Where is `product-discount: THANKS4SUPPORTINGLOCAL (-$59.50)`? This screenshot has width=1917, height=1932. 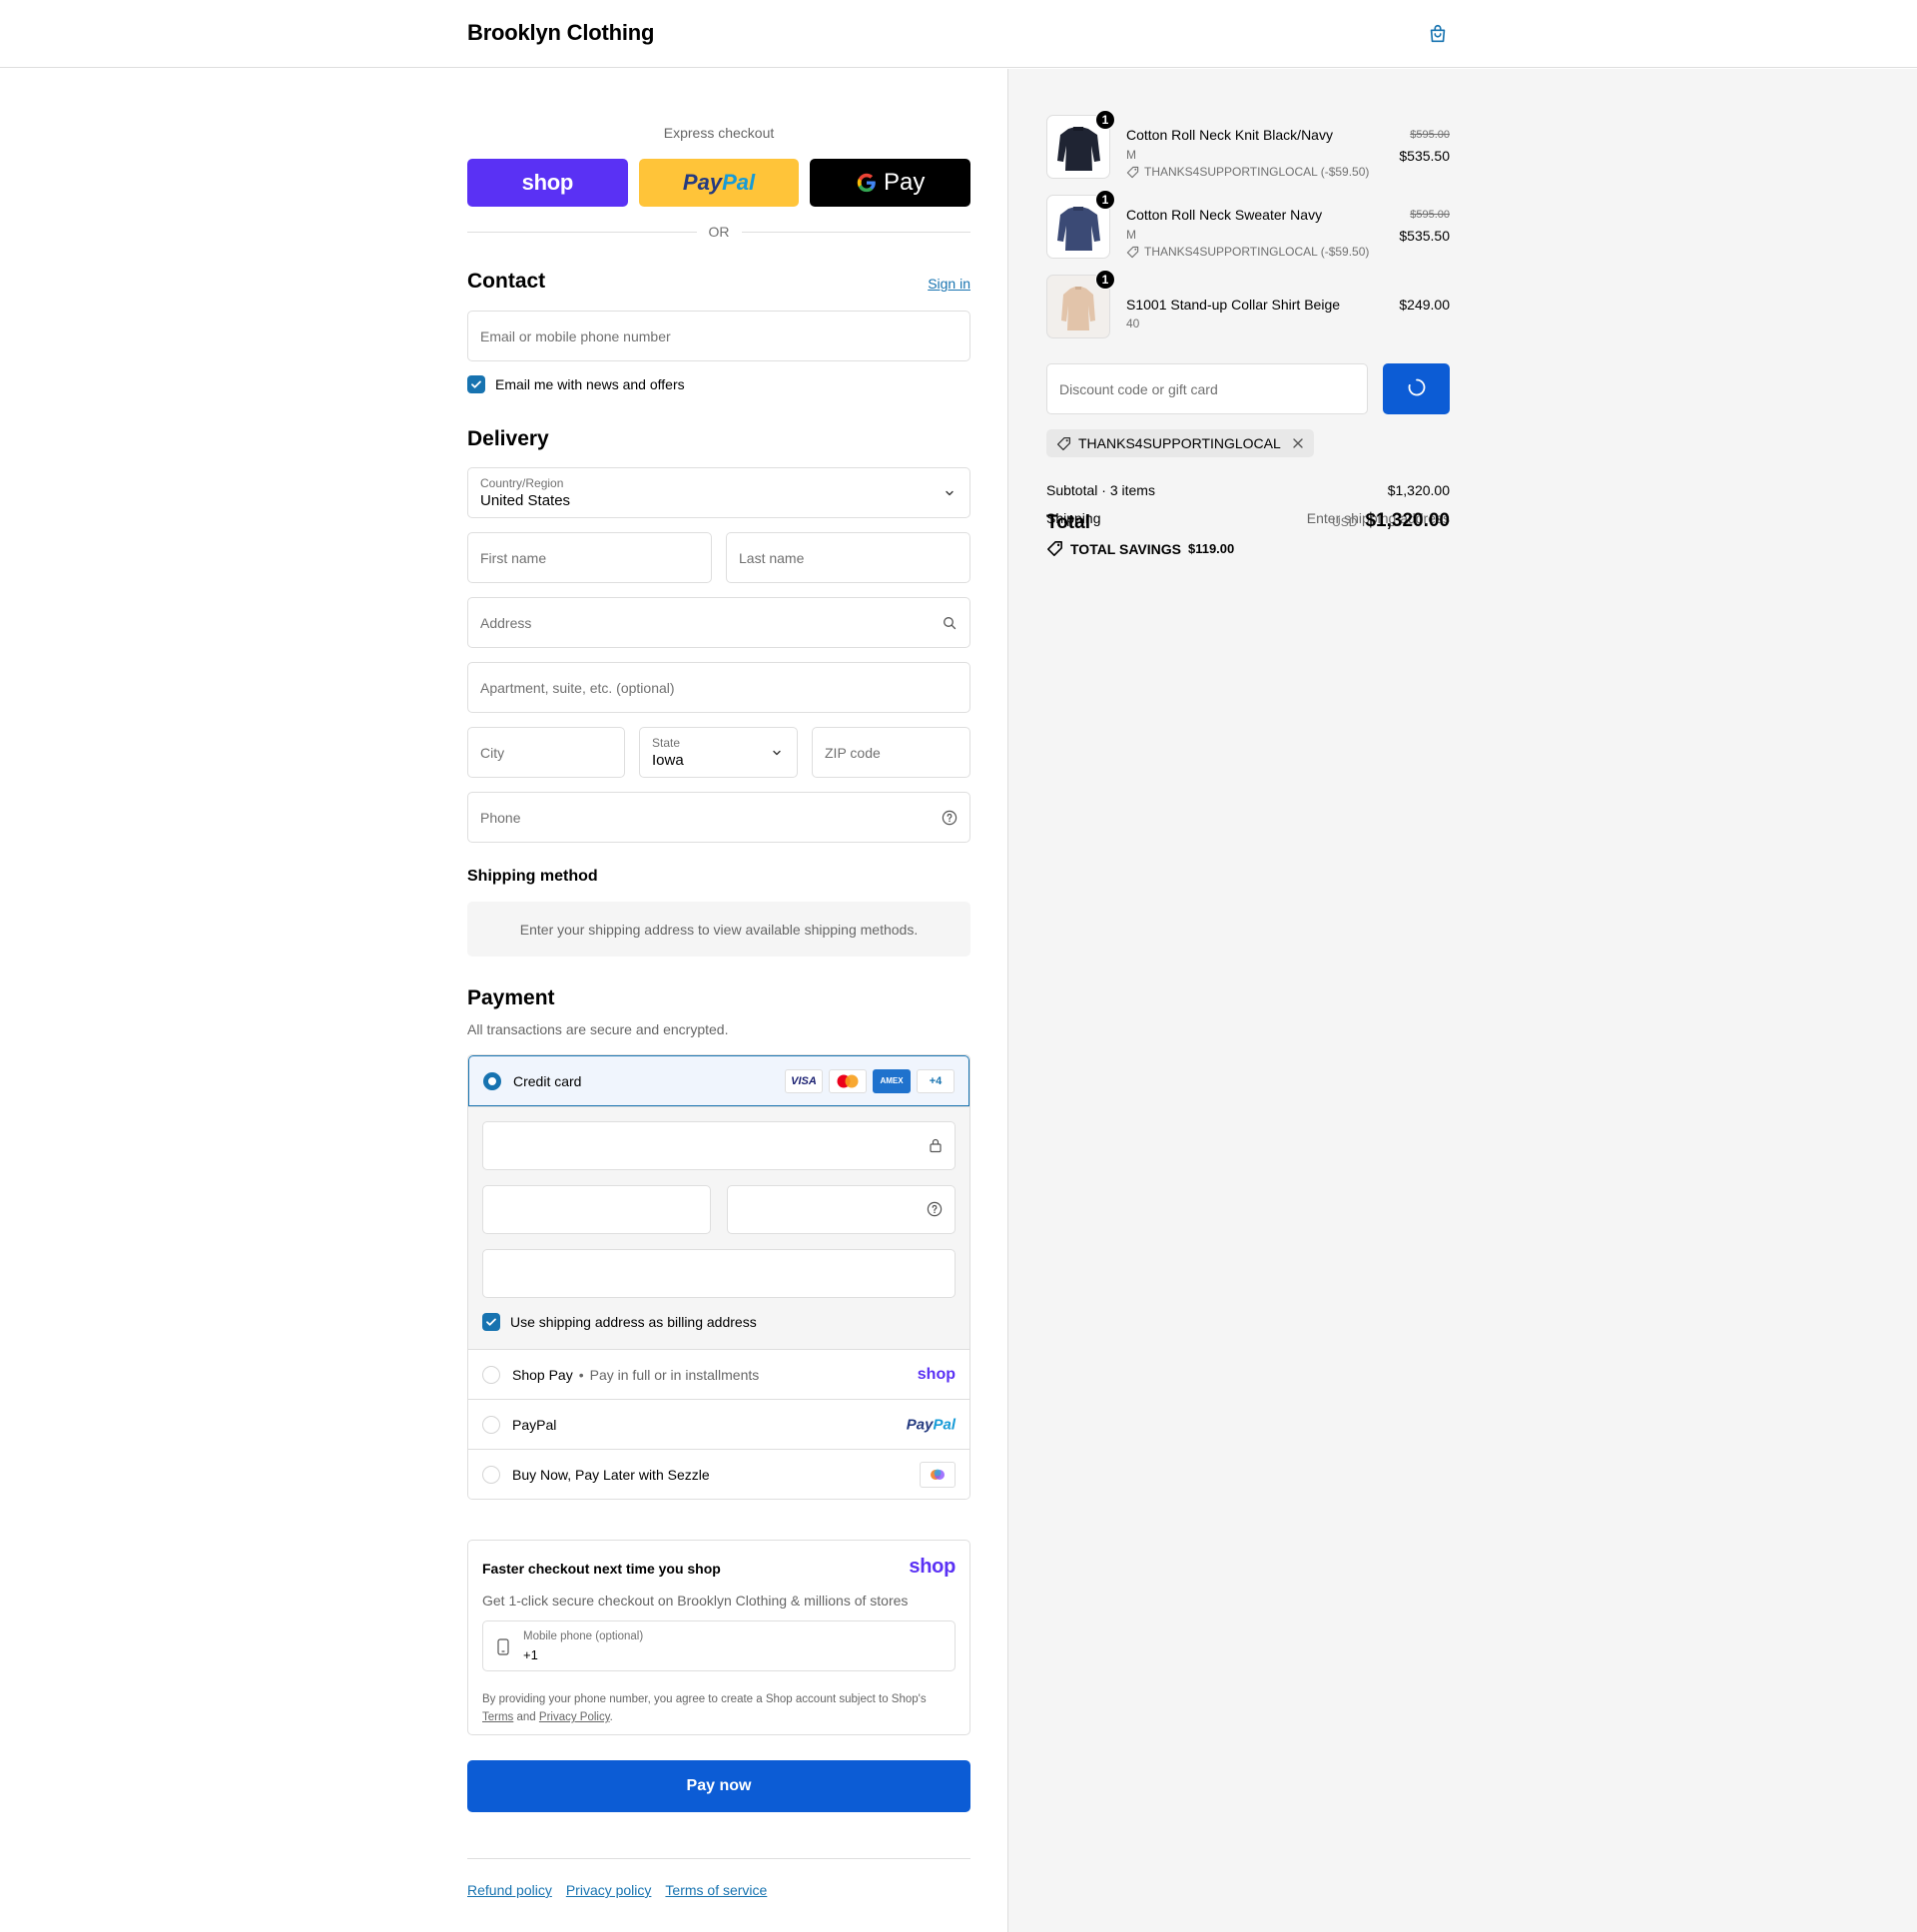 product-discount: THANKS4SUPPORTINGLOCAL (-$59.50) is located at coordinates (1247, 172).